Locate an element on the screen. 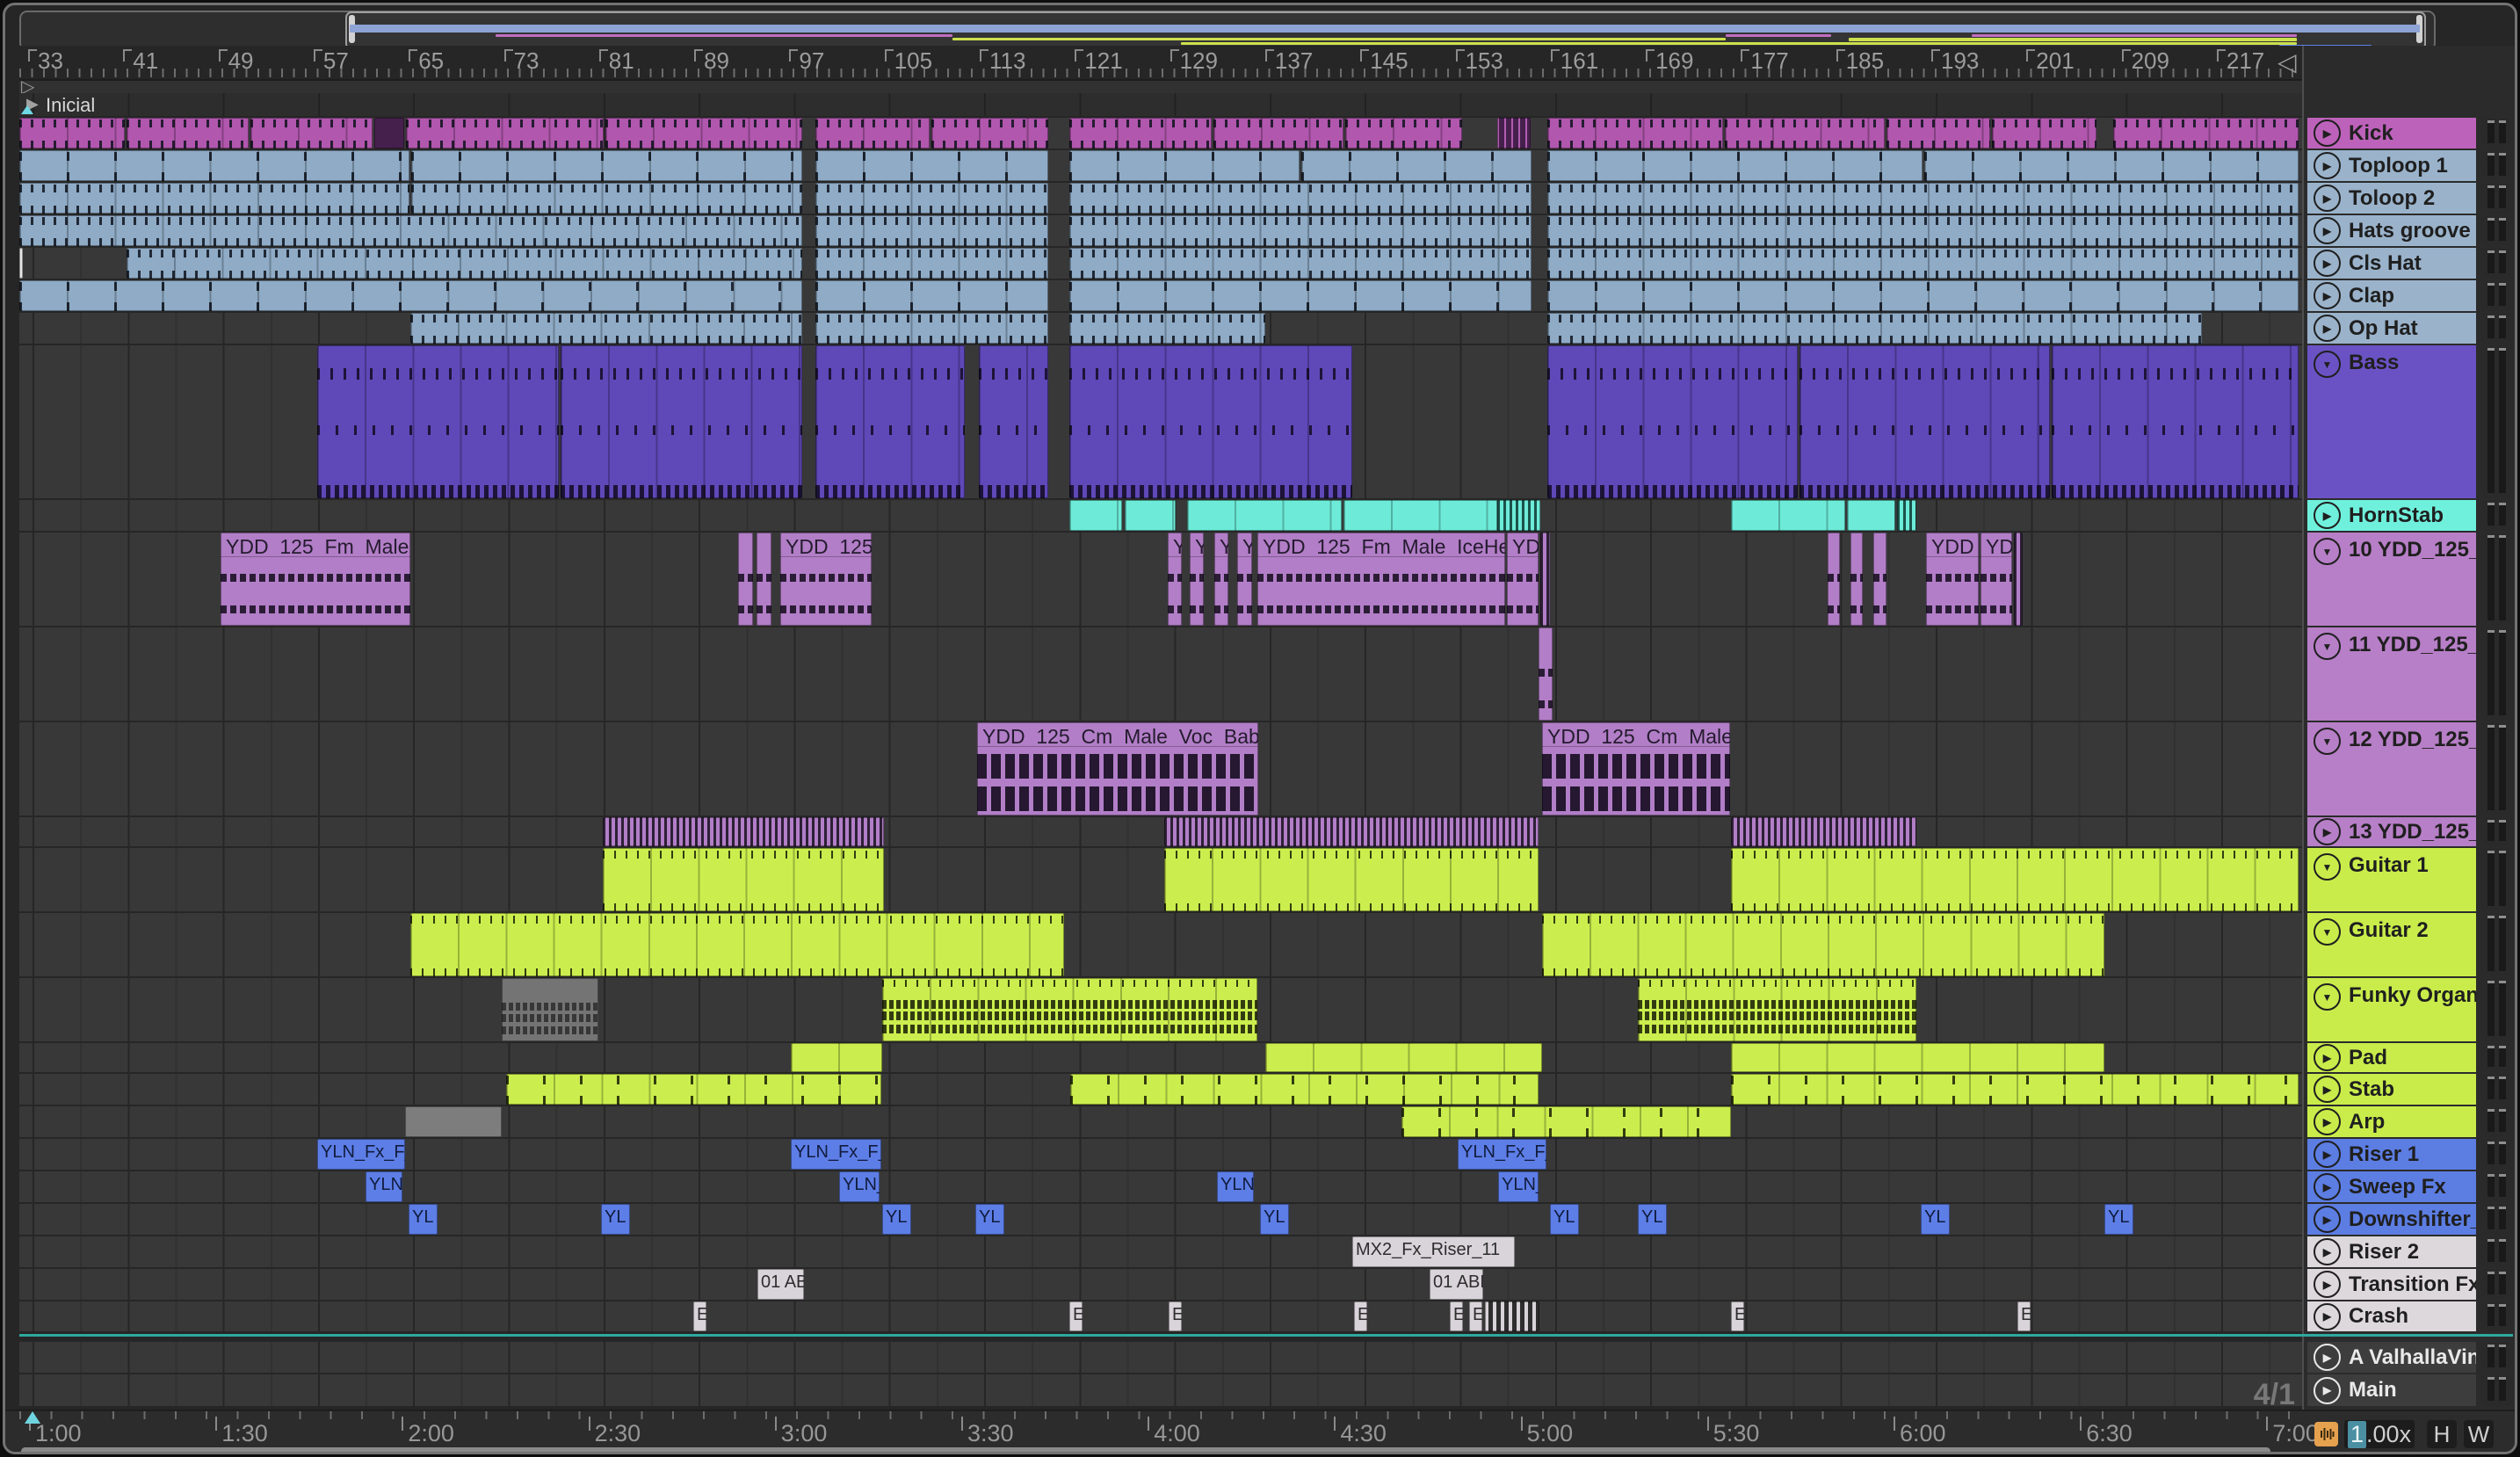  track-header-guitar-1: ▼ Guitar 1 is located at coordinates (2391, 880).